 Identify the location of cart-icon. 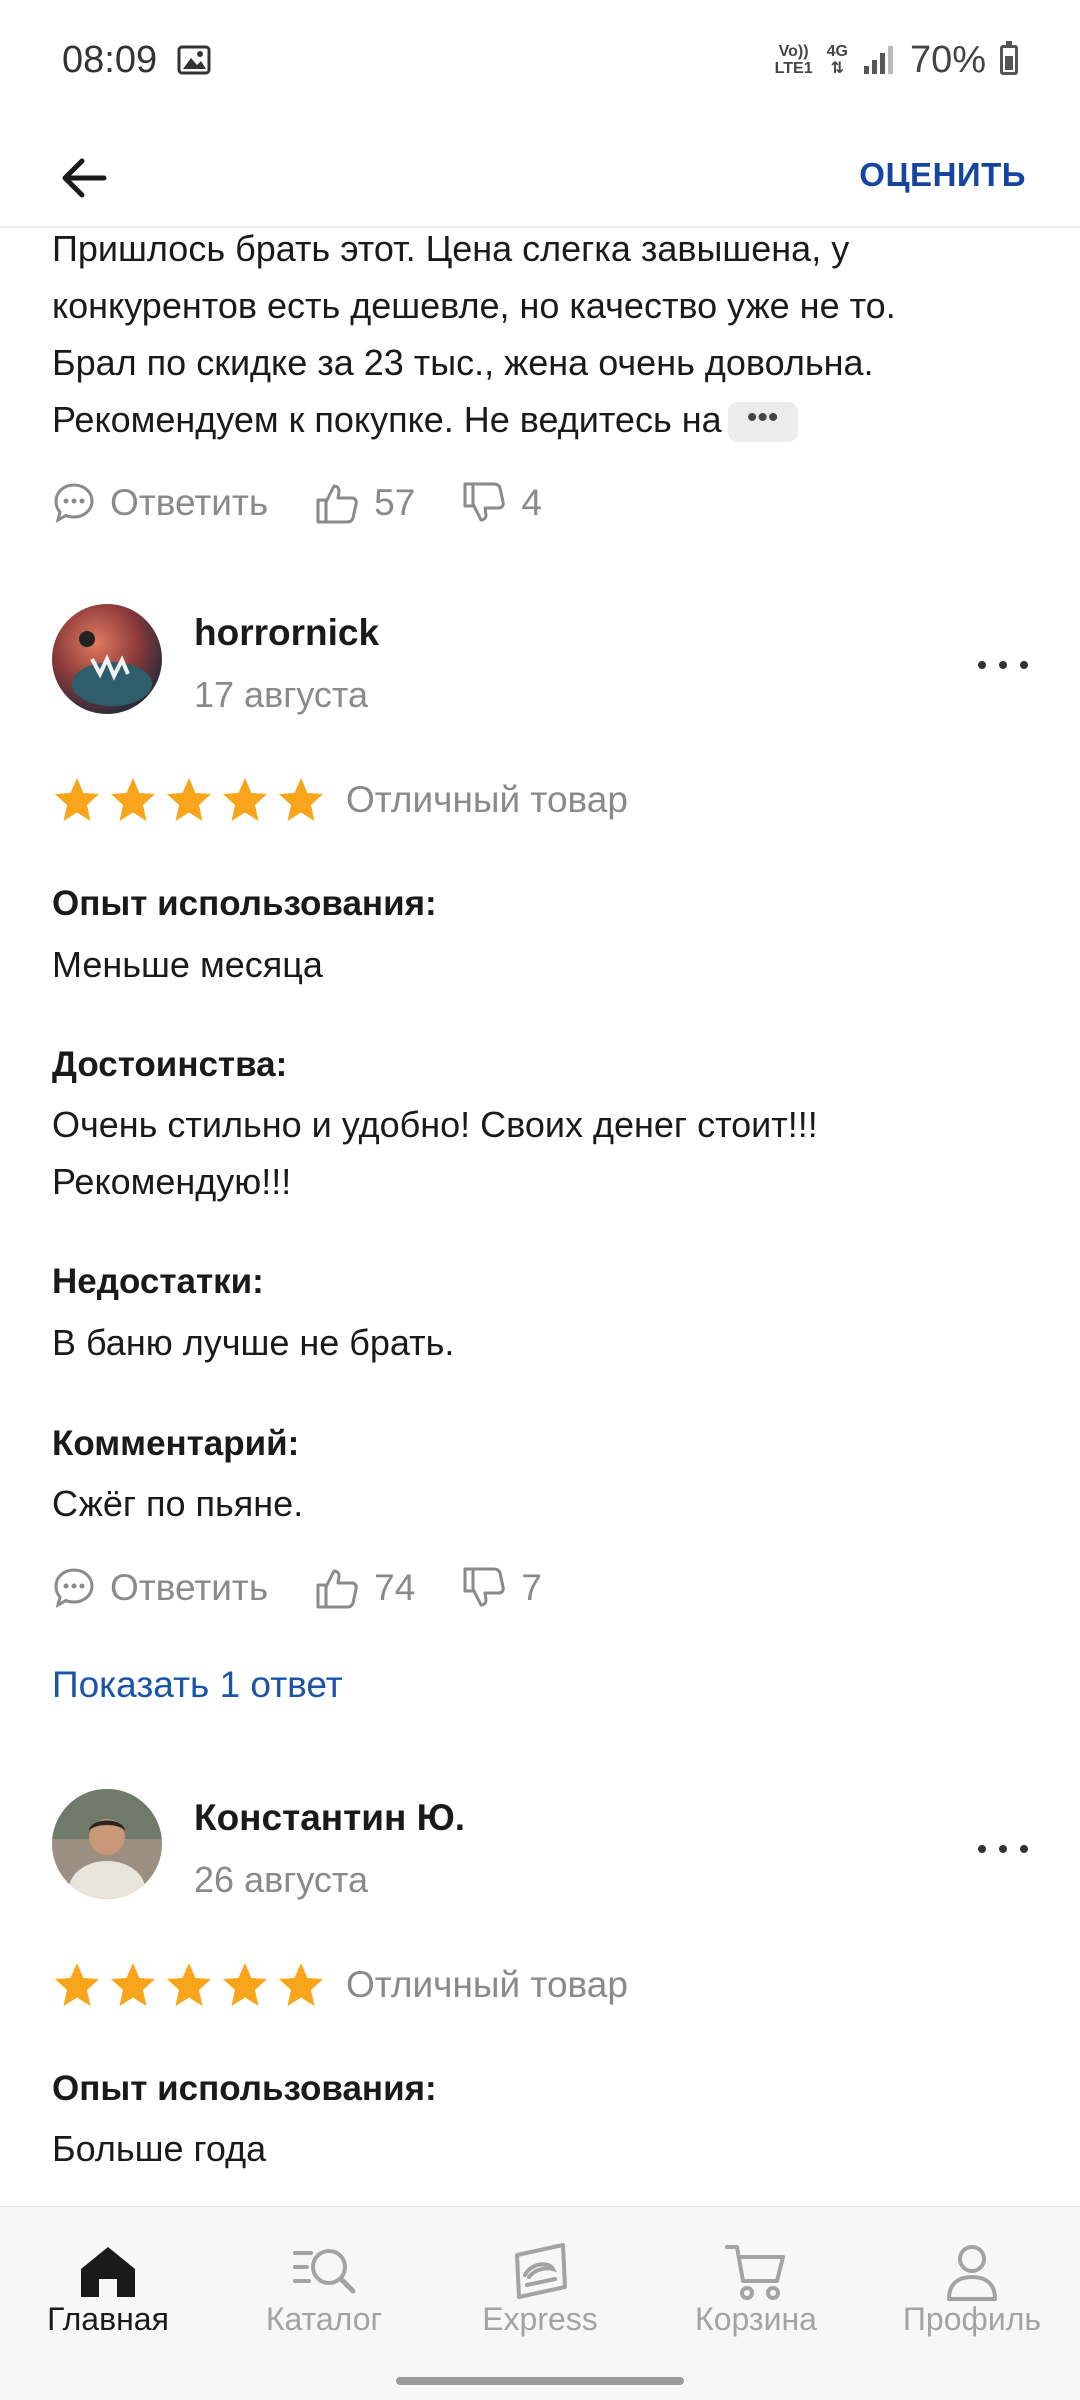
(755, 2272).